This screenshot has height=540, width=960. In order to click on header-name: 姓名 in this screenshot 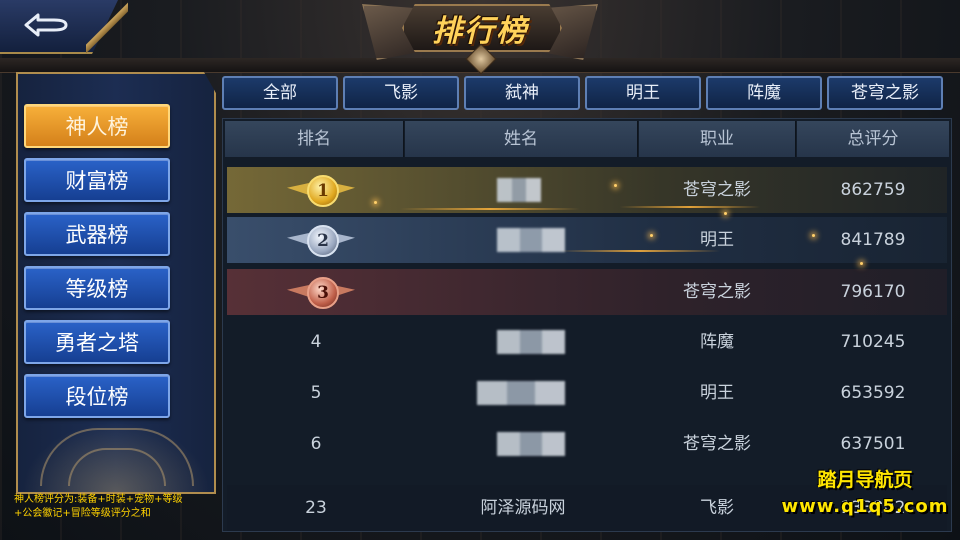, I will do `click(521, 139)`.